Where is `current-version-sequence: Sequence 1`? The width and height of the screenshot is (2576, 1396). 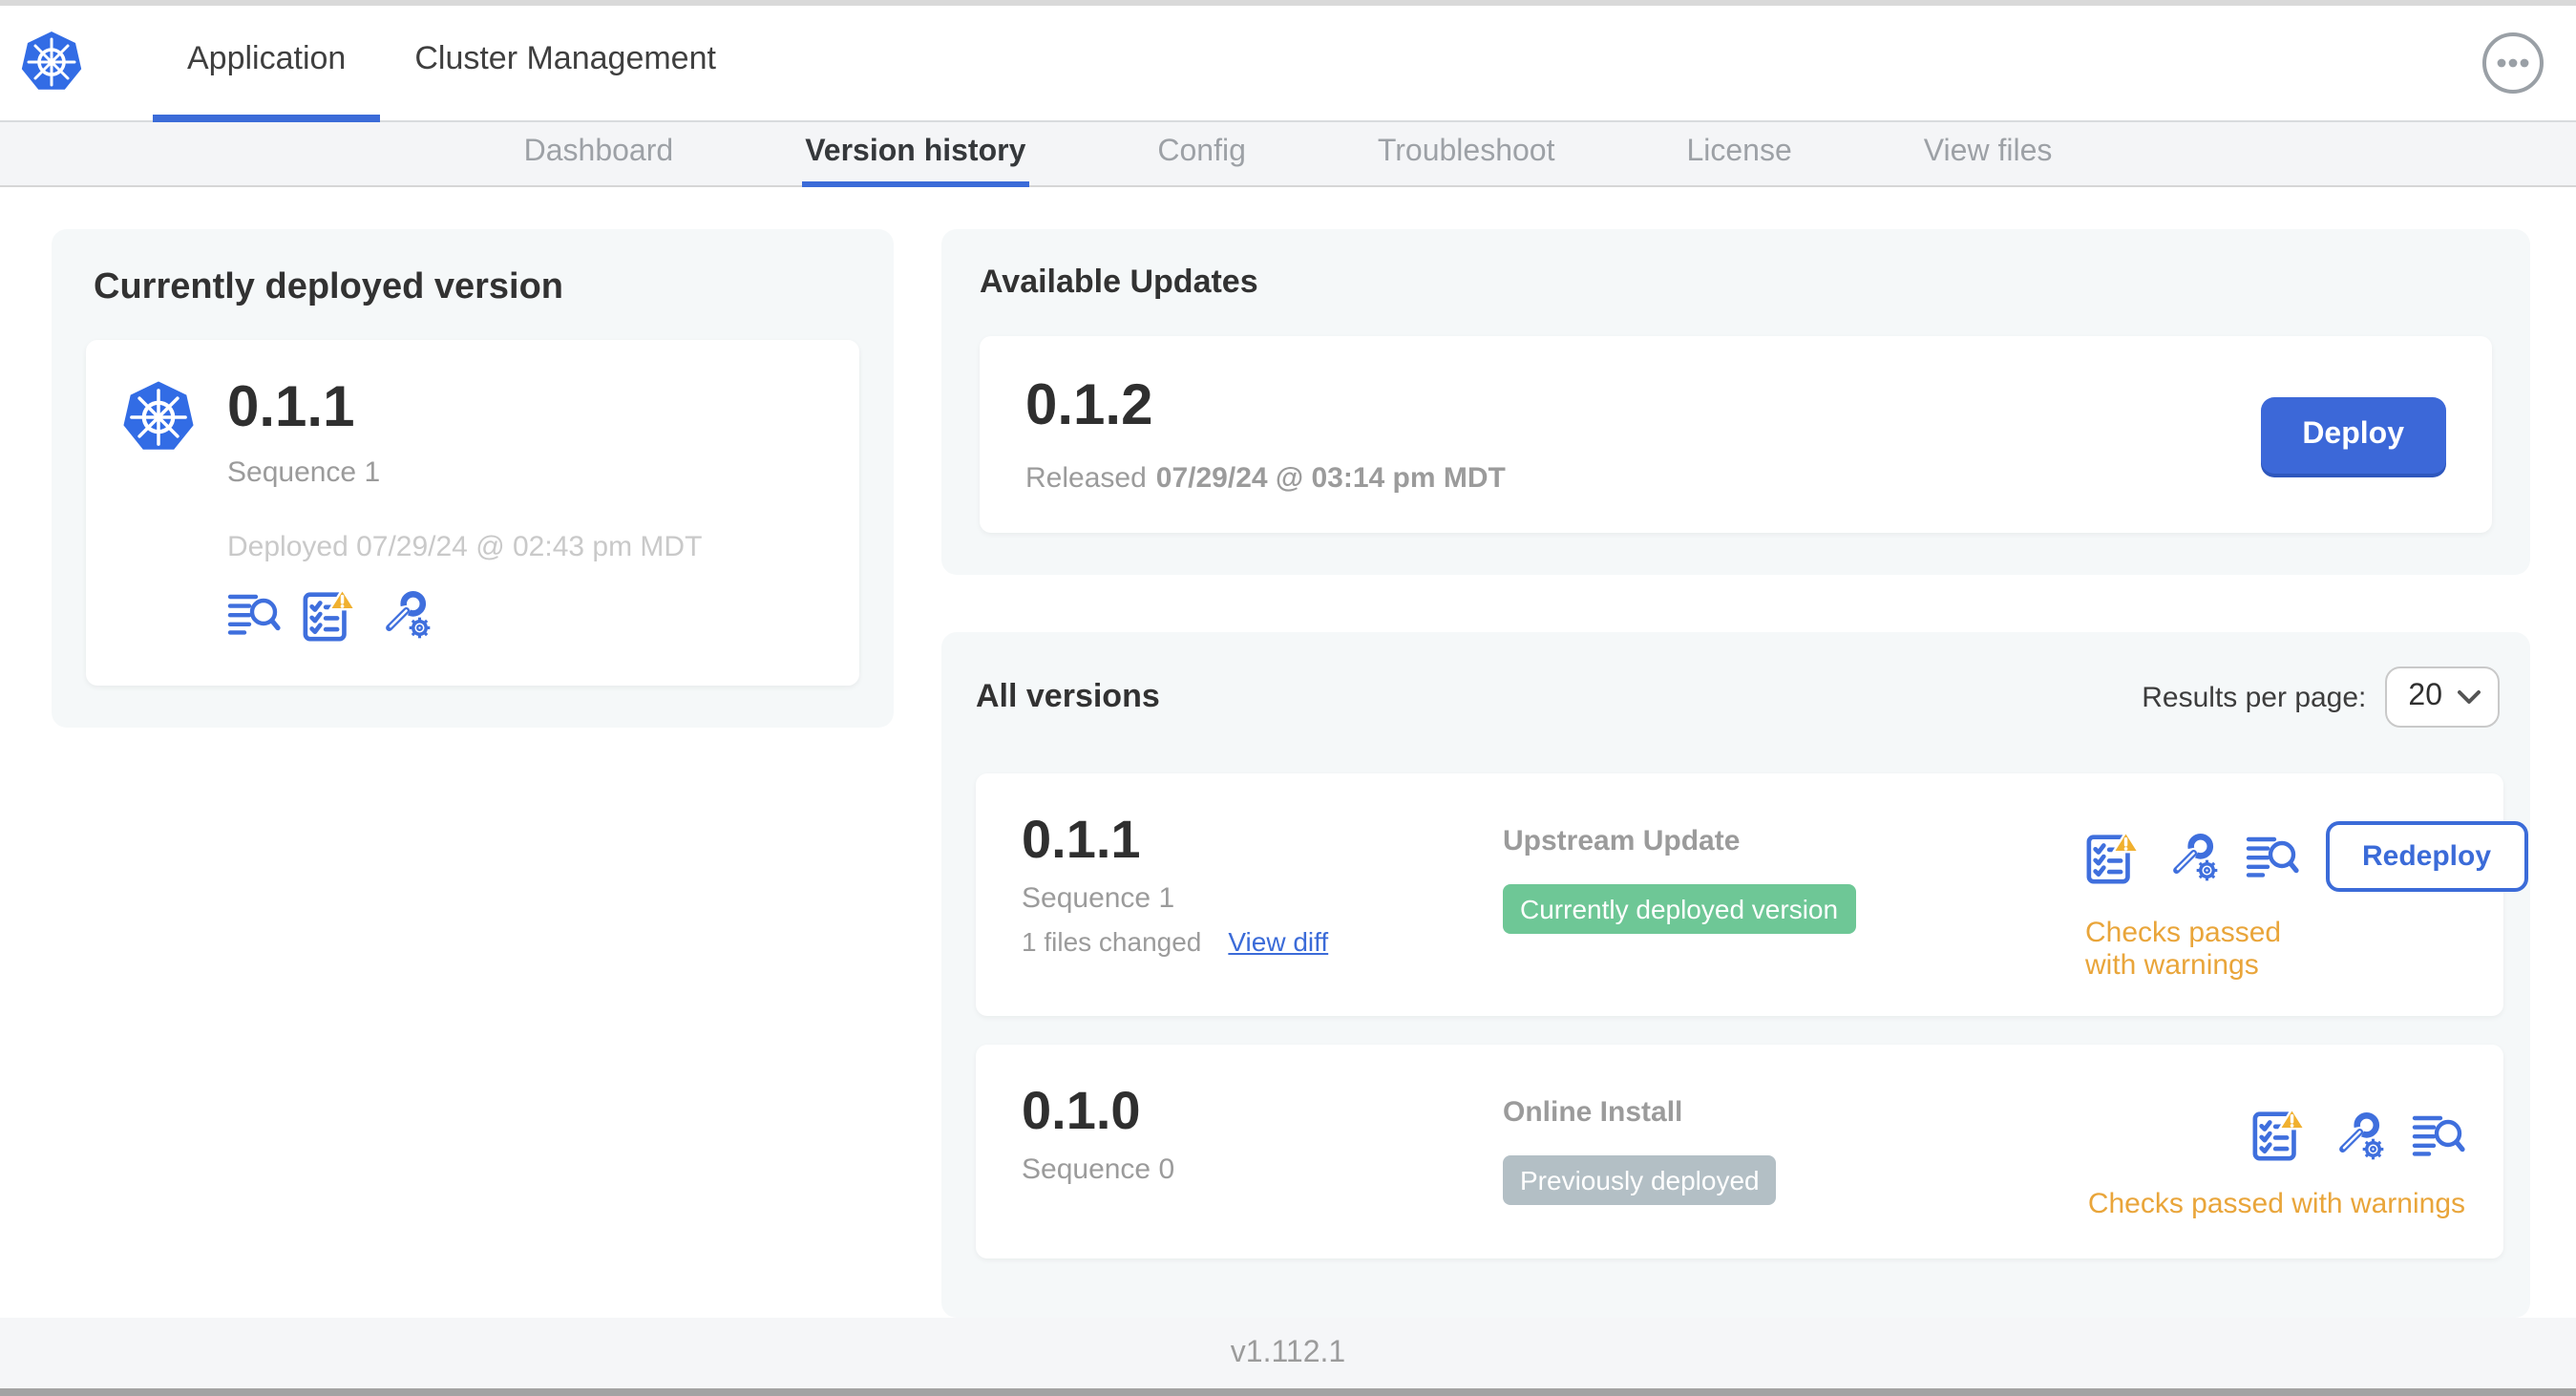 current-version-sequence: Sequence 1 is located at coordinates (304, 472).